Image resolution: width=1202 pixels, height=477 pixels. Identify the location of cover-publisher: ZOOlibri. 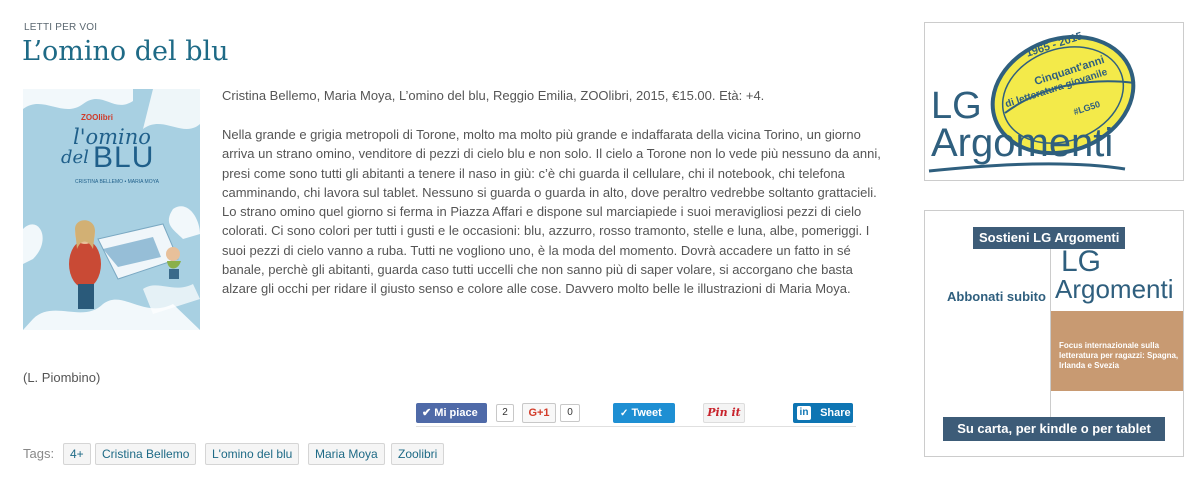
(97, 117).